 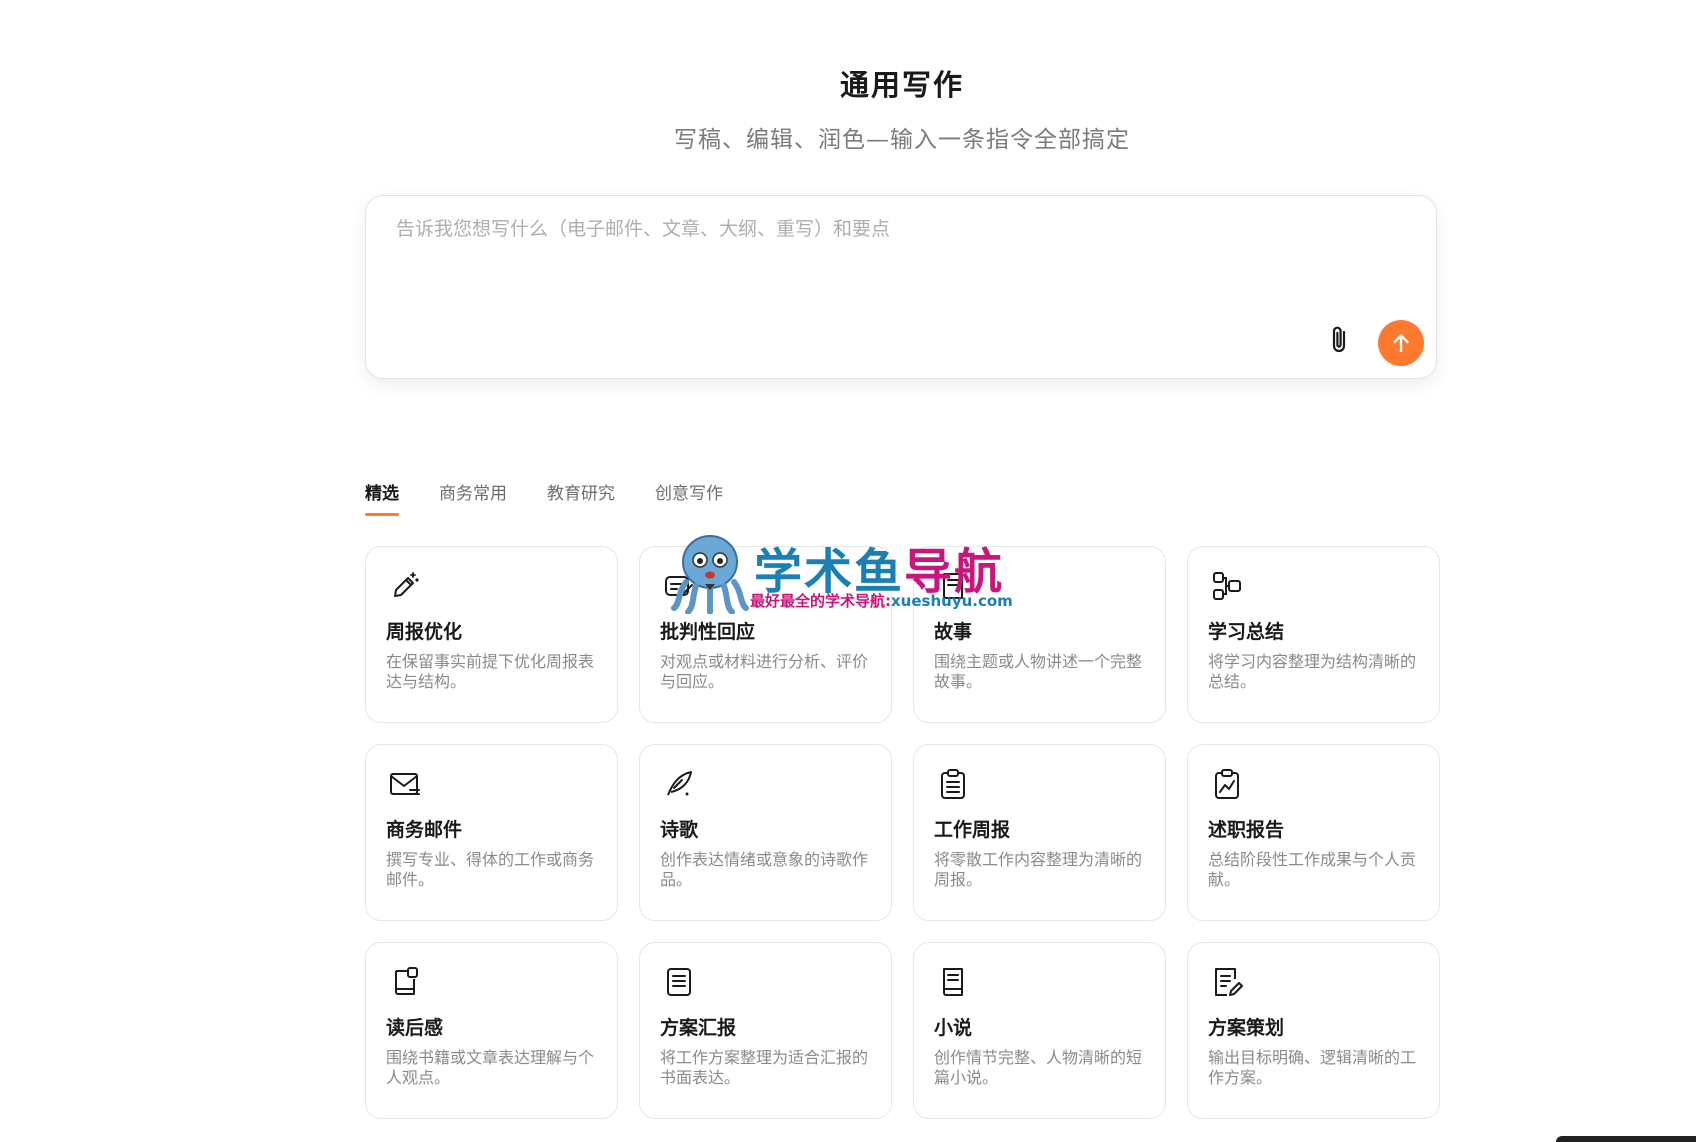 I want to click on book-note-icon, so click(x=406, y=981).